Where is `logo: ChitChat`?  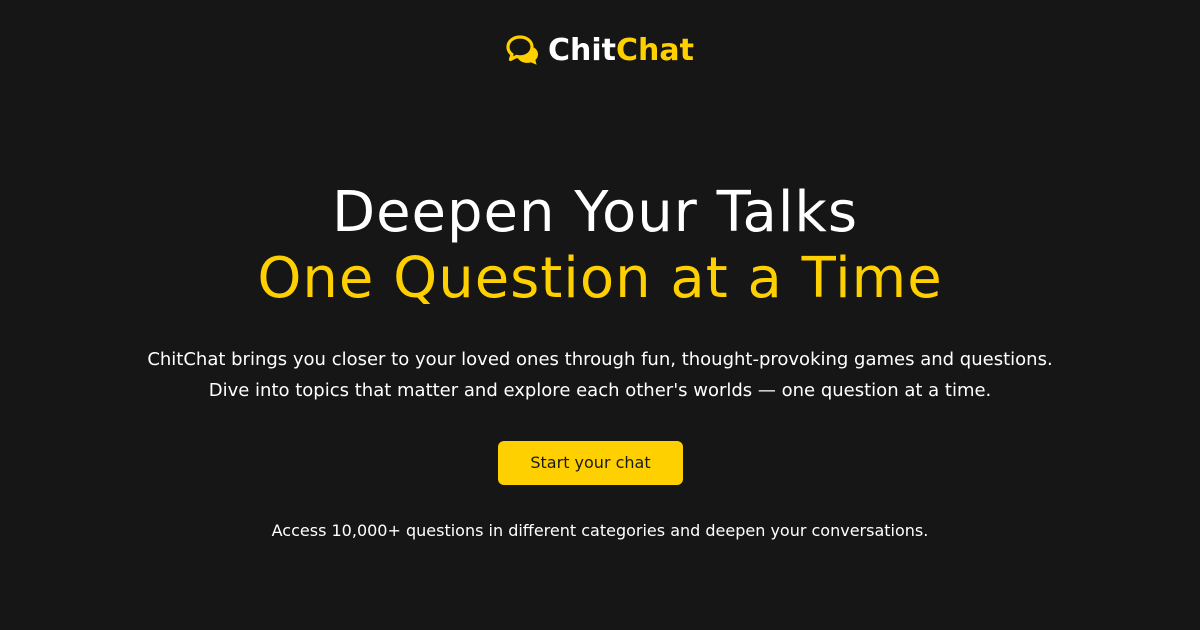 logo: ChitChat is located at coordinates (600, 51).